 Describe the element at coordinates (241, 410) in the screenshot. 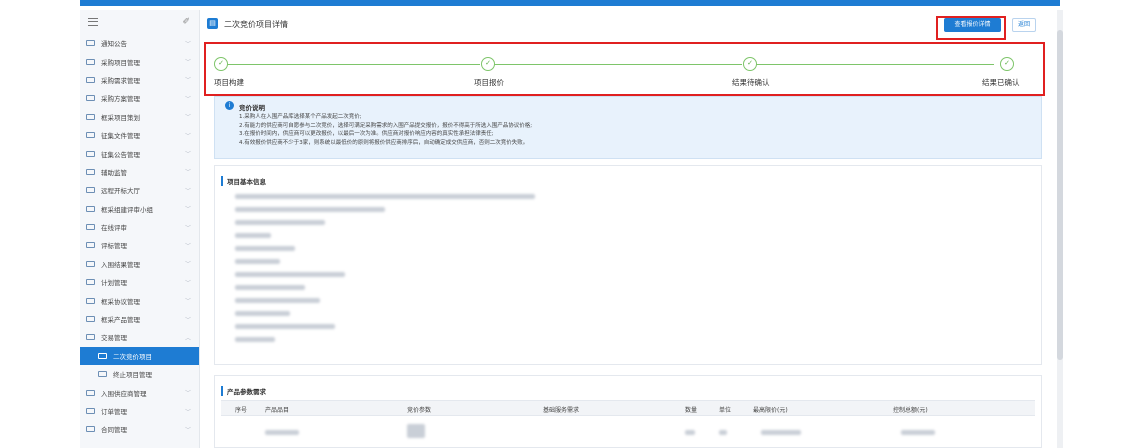

I see `column-header: 序号` at that location.